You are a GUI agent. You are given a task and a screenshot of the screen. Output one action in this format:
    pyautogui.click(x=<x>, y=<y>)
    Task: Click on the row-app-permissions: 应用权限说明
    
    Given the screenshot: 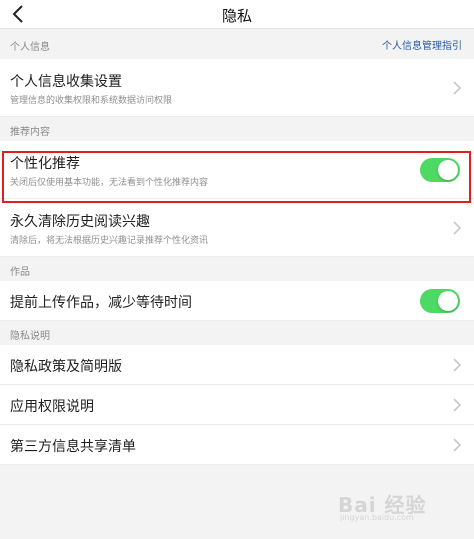 What is the action you would take?
    pyautogui.click(x=237, y=405)
    